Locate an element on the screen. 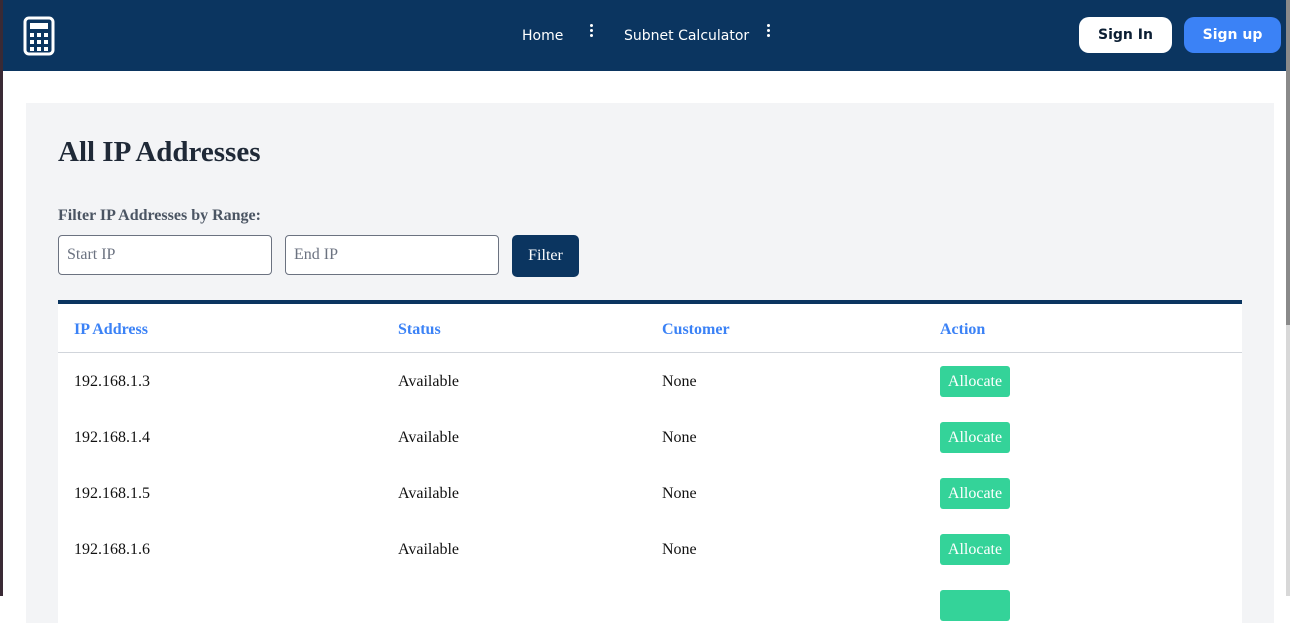 The width and height of the screenshot is (1290, 634). column-header-status: Status is located at coordinates (419, 330).